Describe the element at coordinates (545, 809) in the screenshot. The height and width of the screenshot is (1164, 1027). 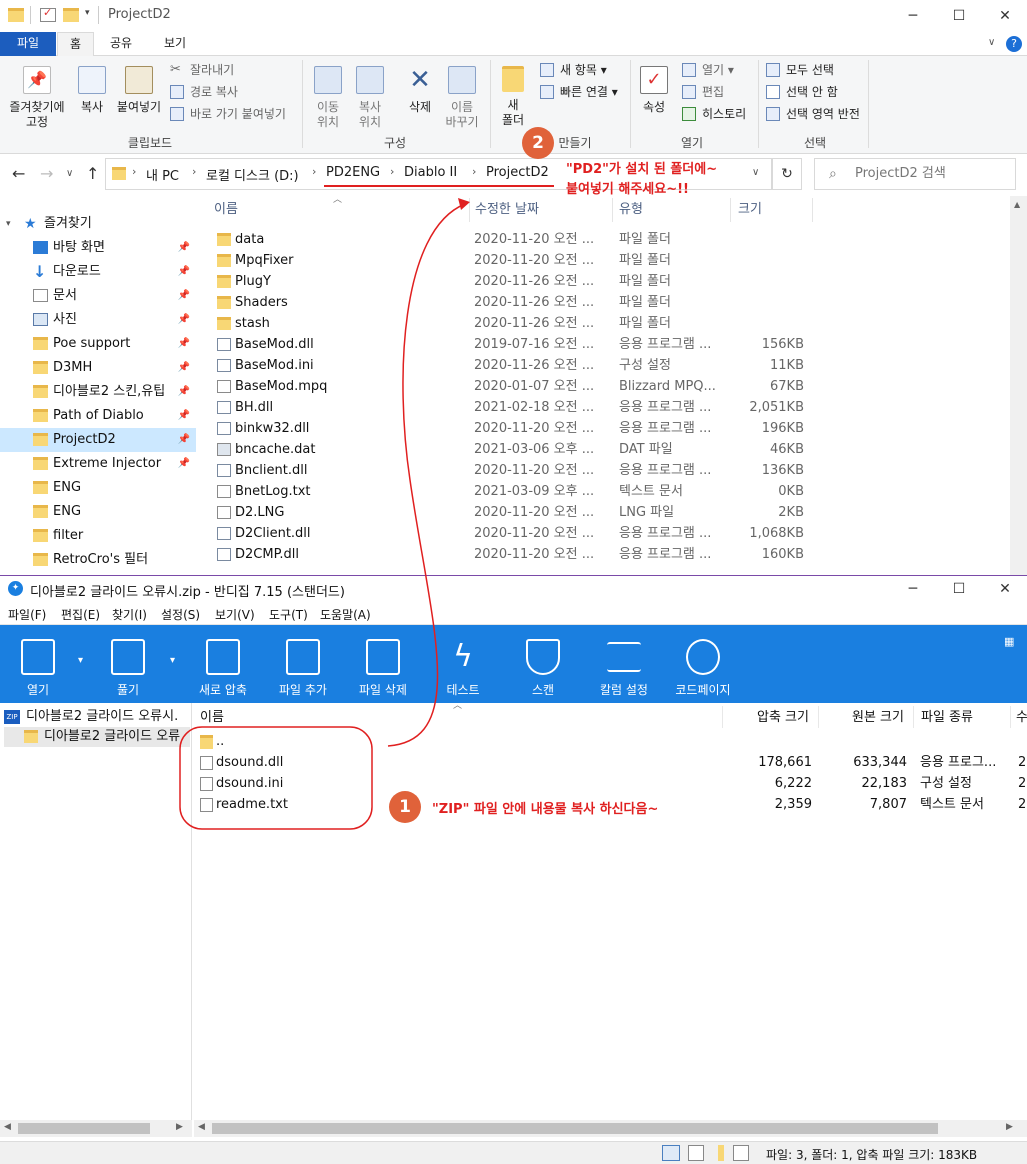
I see `step-1-text: "ZIP" 파일 안에 내용물 복사 하신다음~` at that location.